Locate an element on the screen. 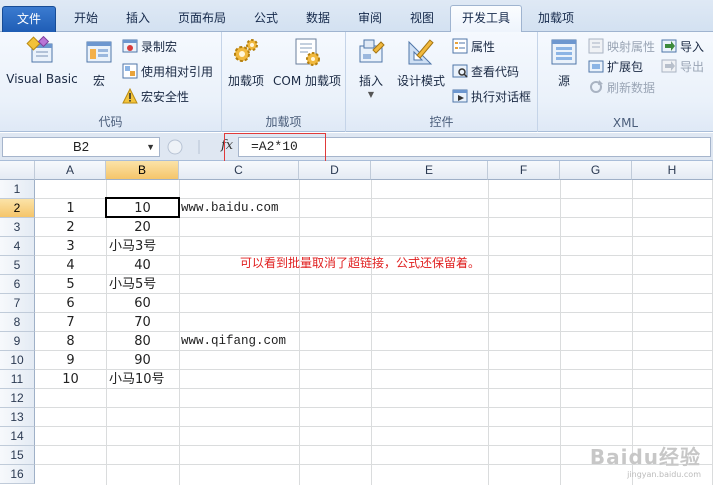  row-header: 14 is located at coordinates (17, 436).